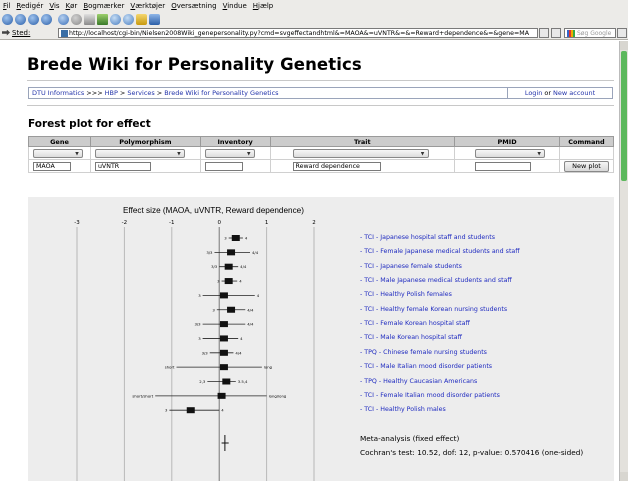 Image resolution: width=628 pixels, height=481 pixels. Describe the element at coordinates (72, 6) in the screenshot. I see `menu-go: Kør` at that location.